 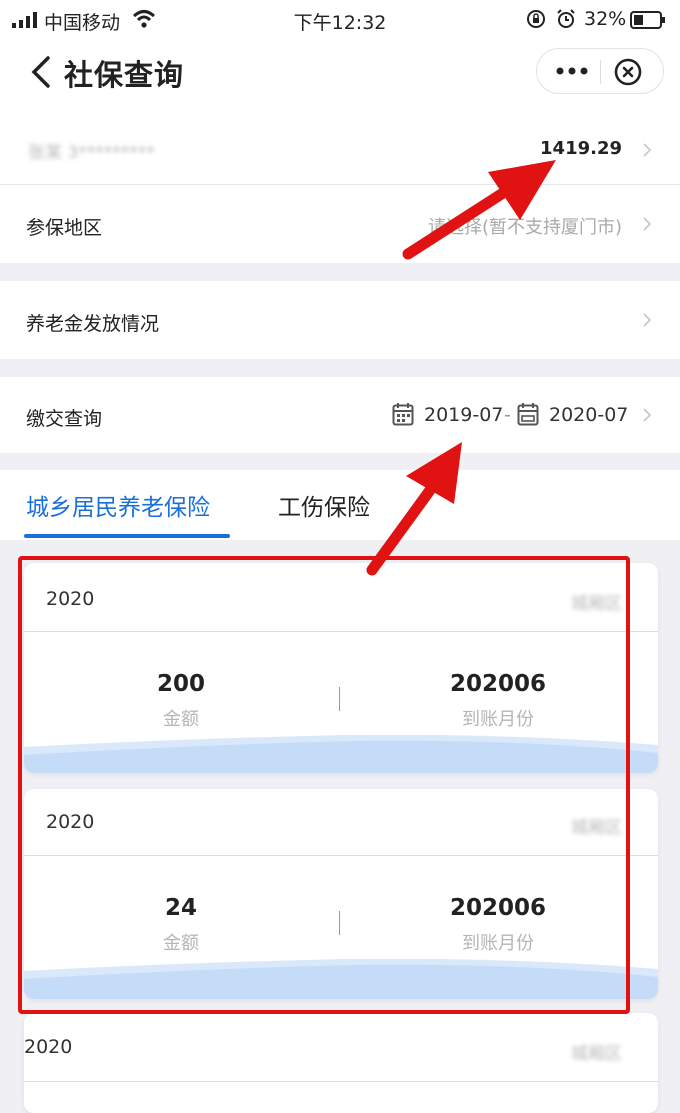 I want to click on pension-status-row: 养老金发放情况, so click(x=340, y=320).